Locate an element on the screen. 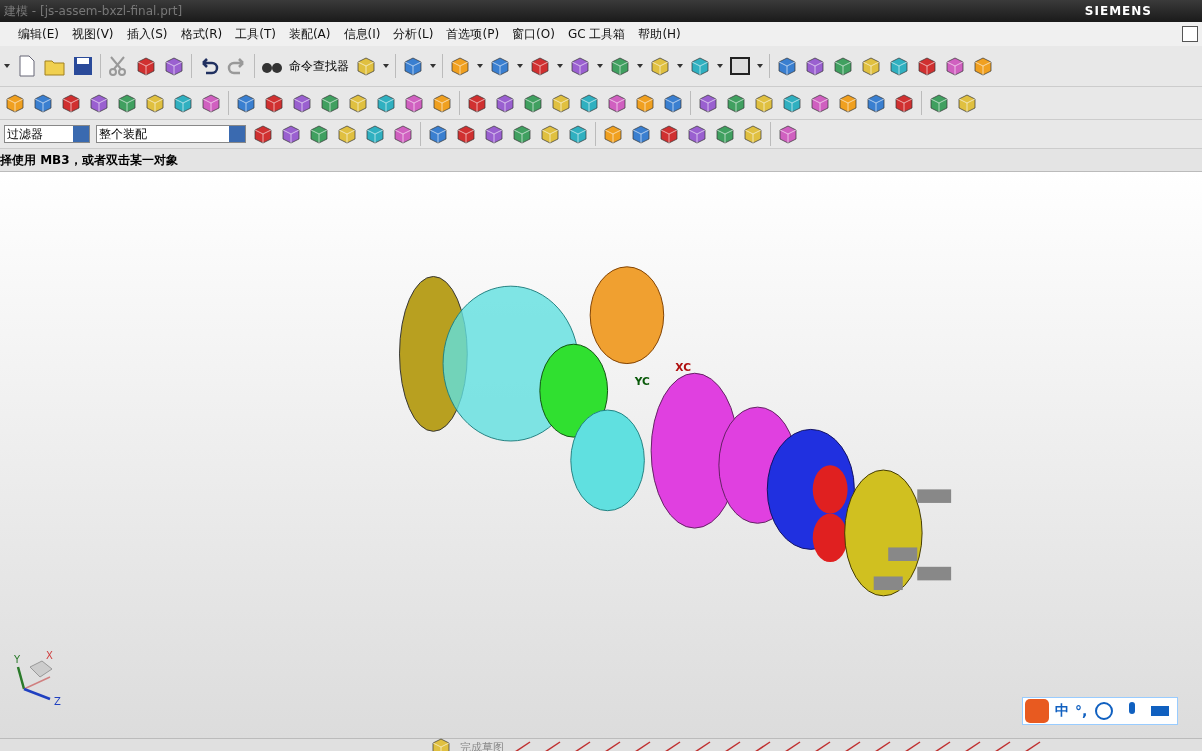 The height and width of the screenshot is (751, 1202). menu-item: 首选项(P) is located at coordinates (473, 34).